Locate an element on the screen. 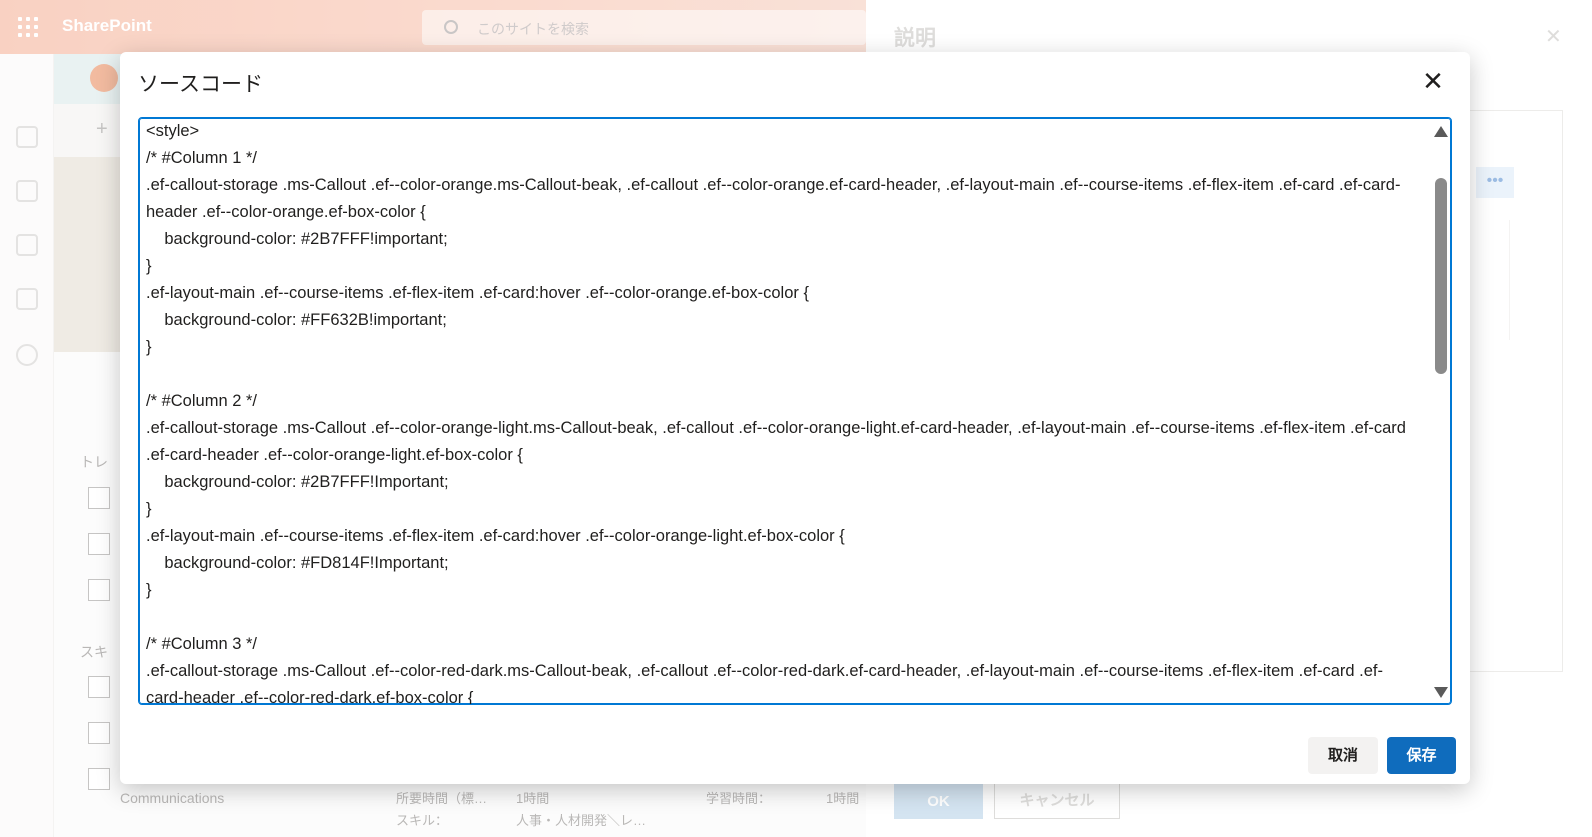 The image size is (1592, 837). code-line: /* #Column 1 */ is located at coordinates (201, 158).